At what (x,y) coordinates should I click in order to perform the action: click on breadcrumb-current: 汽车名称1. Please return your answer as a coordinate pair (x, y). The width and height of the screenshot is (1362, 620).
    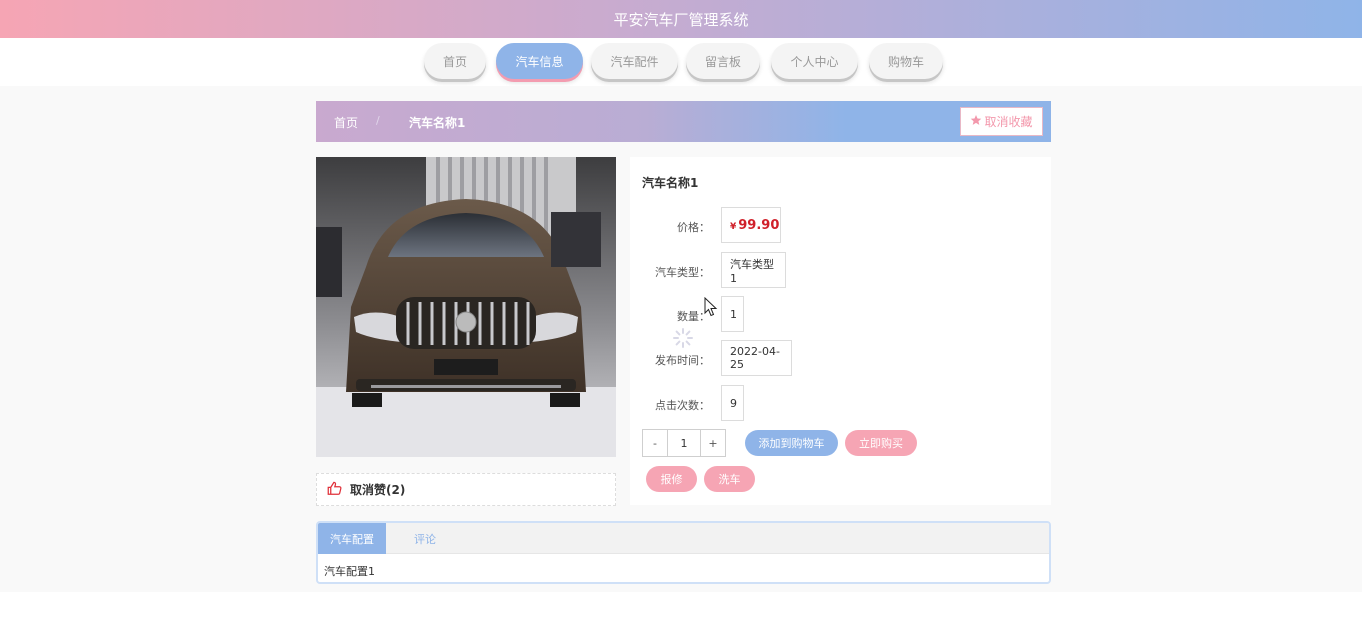
    Looking at the image, I should click on (437, 123).